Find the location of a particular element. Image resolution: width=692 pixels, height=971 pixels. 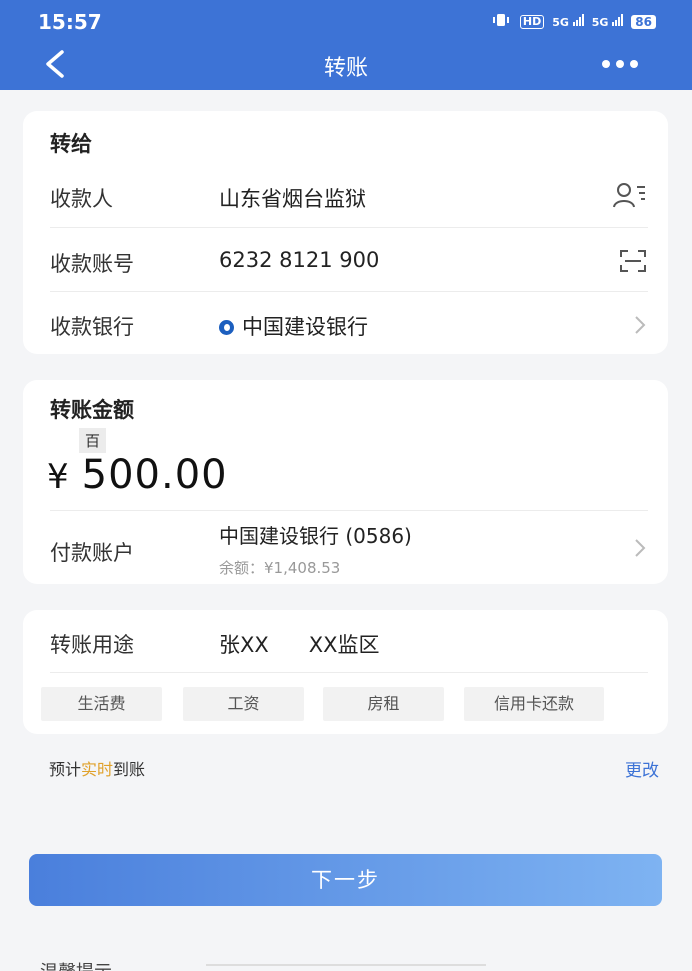

battery-indicator: 86 is located at coordinates (643, 21).